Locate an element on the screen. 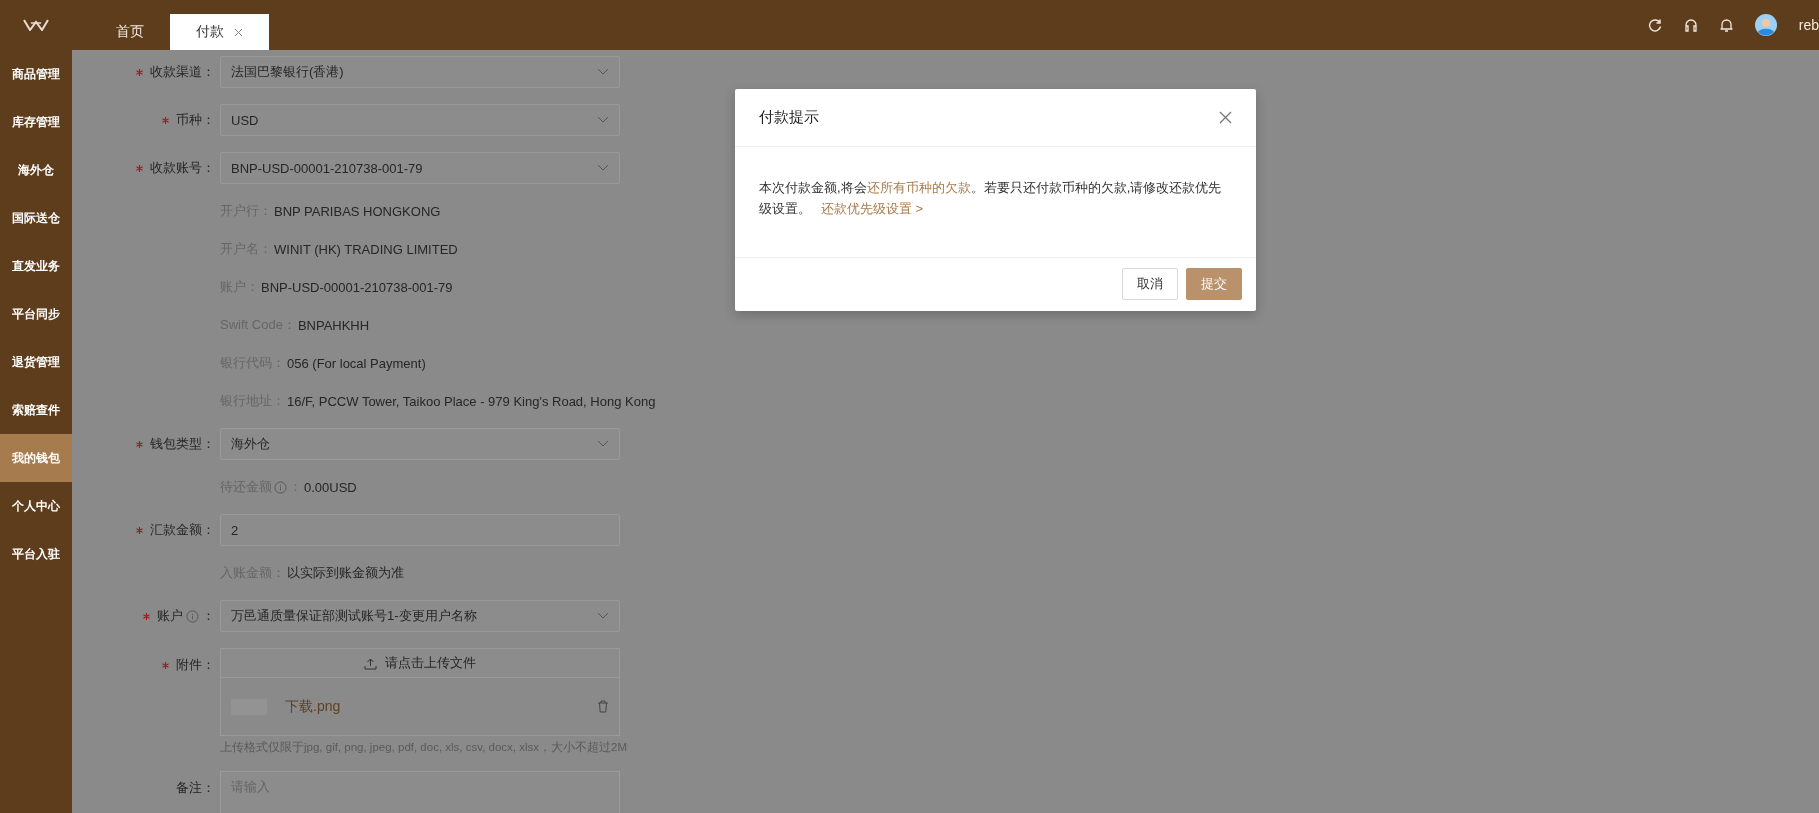 The image size is (1819, 813). field-label: 钱包类型： is located at coordinates (182, 444).